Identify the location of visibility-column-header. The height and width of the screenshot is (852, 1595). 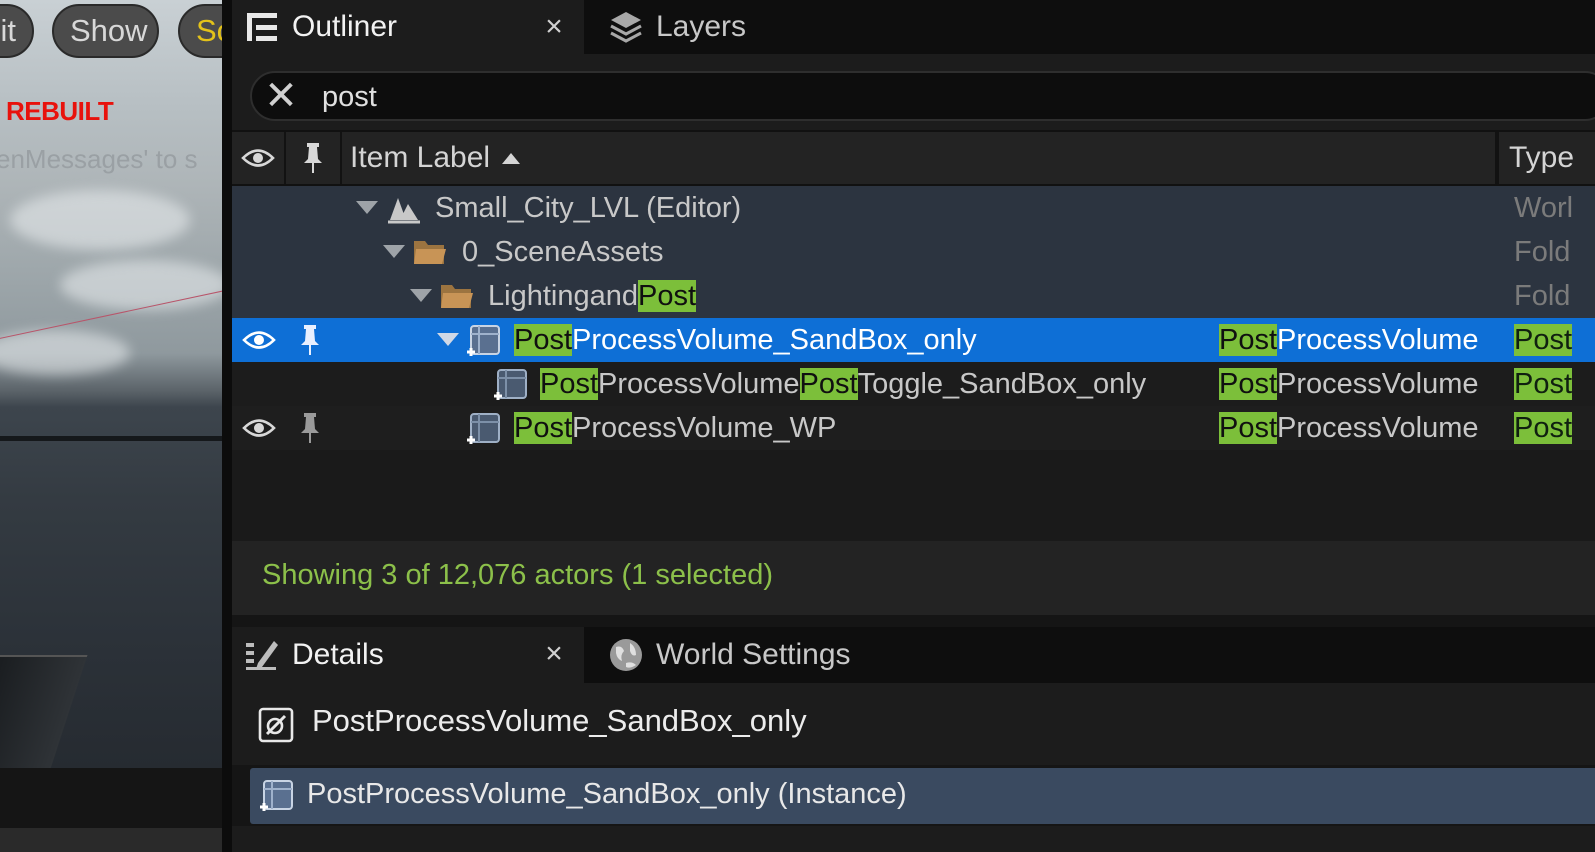
(259, 158).